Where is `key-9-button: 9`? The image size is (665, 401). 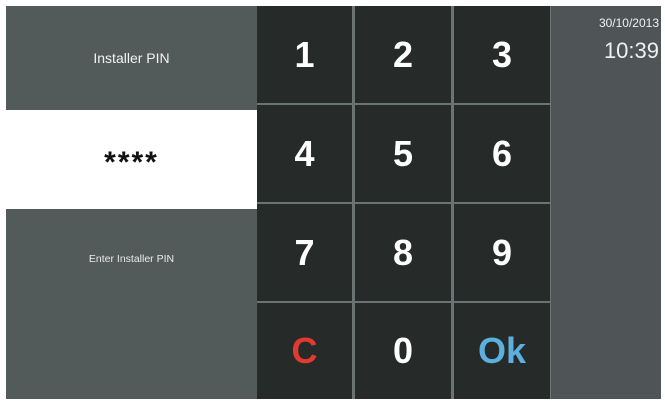
key-9-button: 9 is located at coordinates (502, 252).